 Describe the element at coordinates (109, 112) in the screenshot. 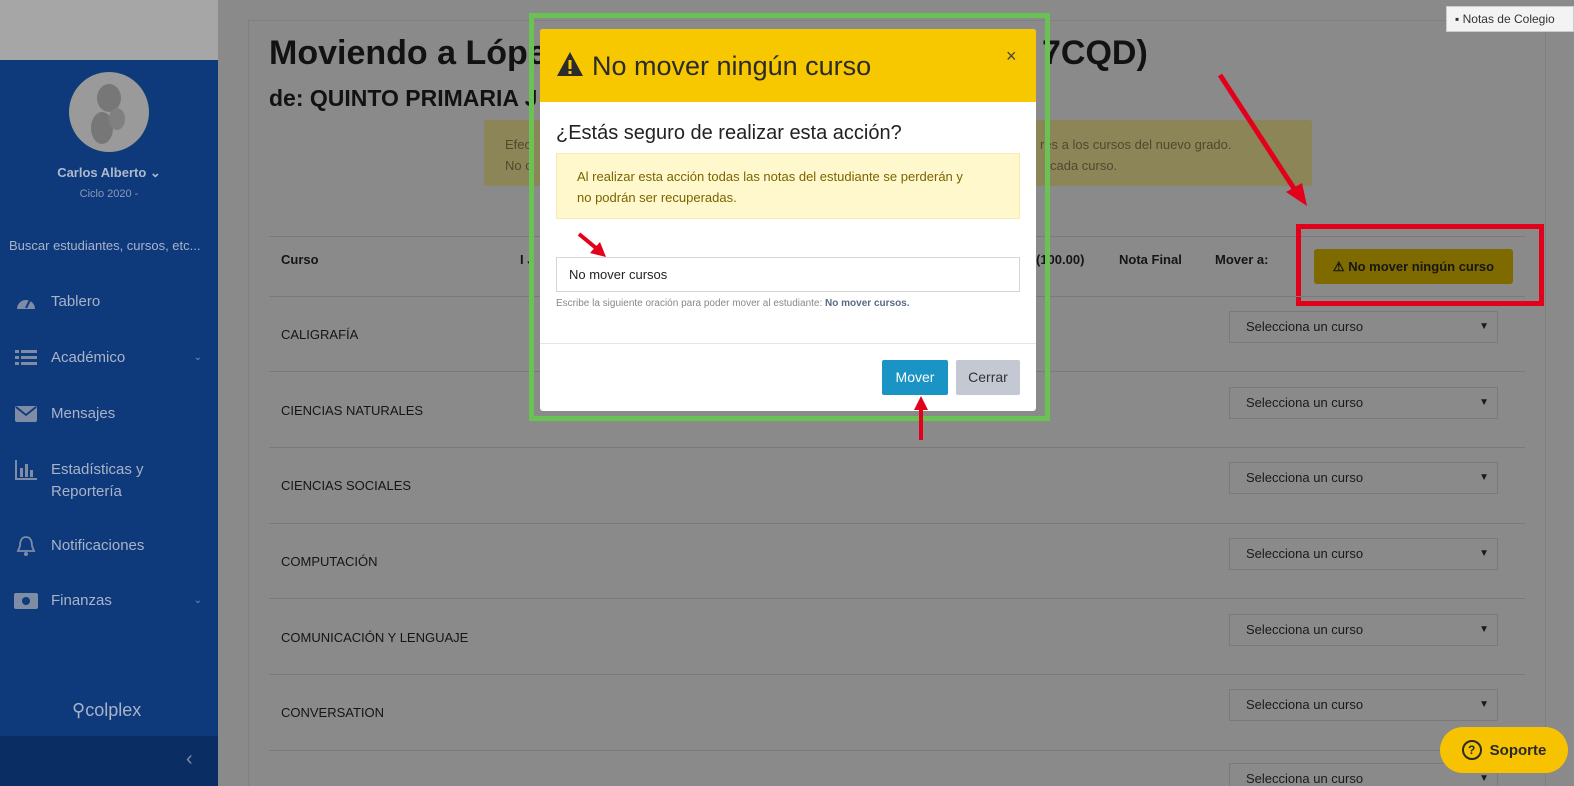

I see `avatar` at that location.